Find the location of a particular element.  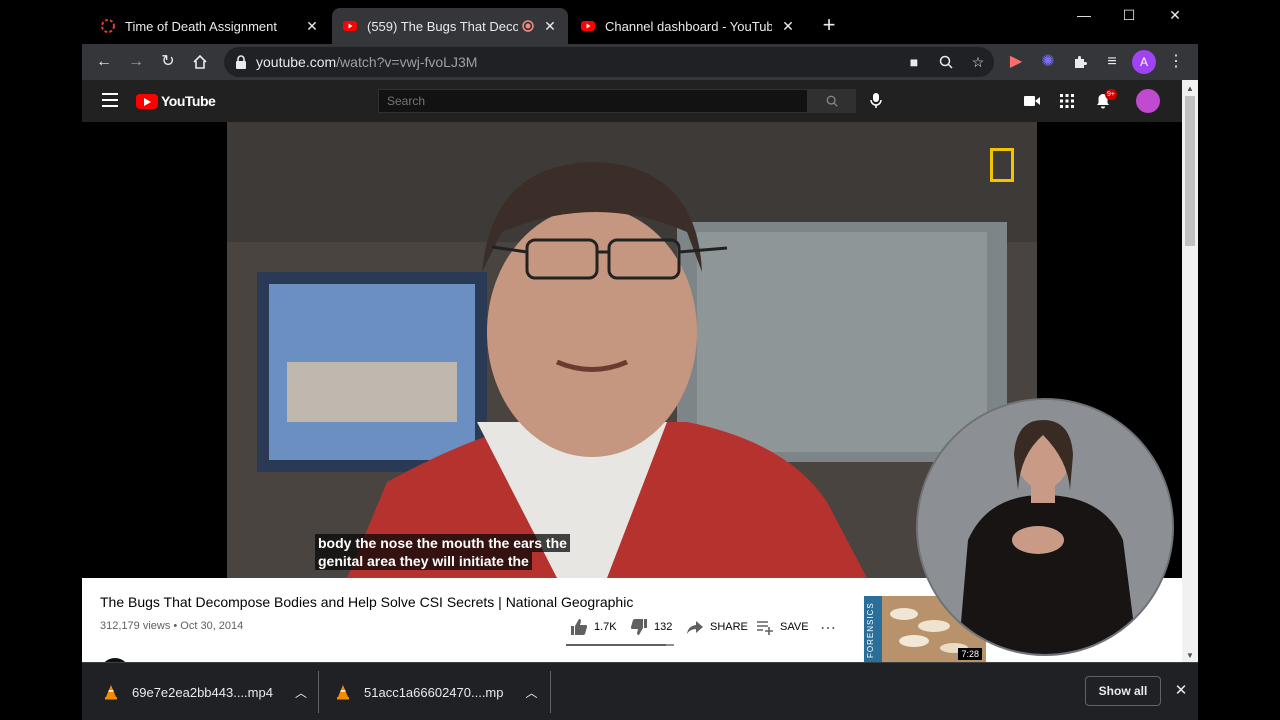

pip-more-icon: ⋯ is located at coordinates (1126, 640).